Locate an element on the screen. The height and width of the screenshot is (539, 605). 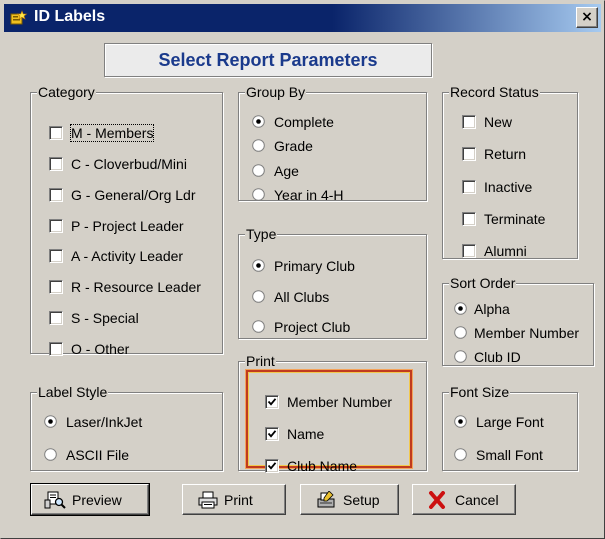
close-button: × is located at coordinates (587, 17).